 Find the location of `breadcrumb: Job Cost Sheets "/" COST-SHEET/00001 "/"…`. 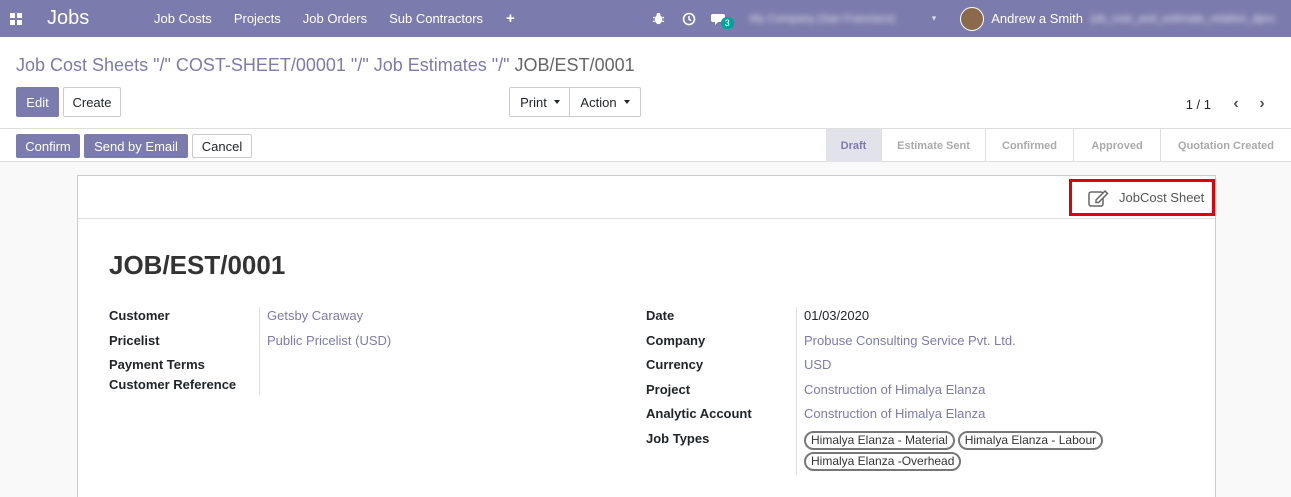

breadcrumb: Job Cost Sheets "/" COST-SHEET/00001 "/"… is located at coordinates (325, 65).